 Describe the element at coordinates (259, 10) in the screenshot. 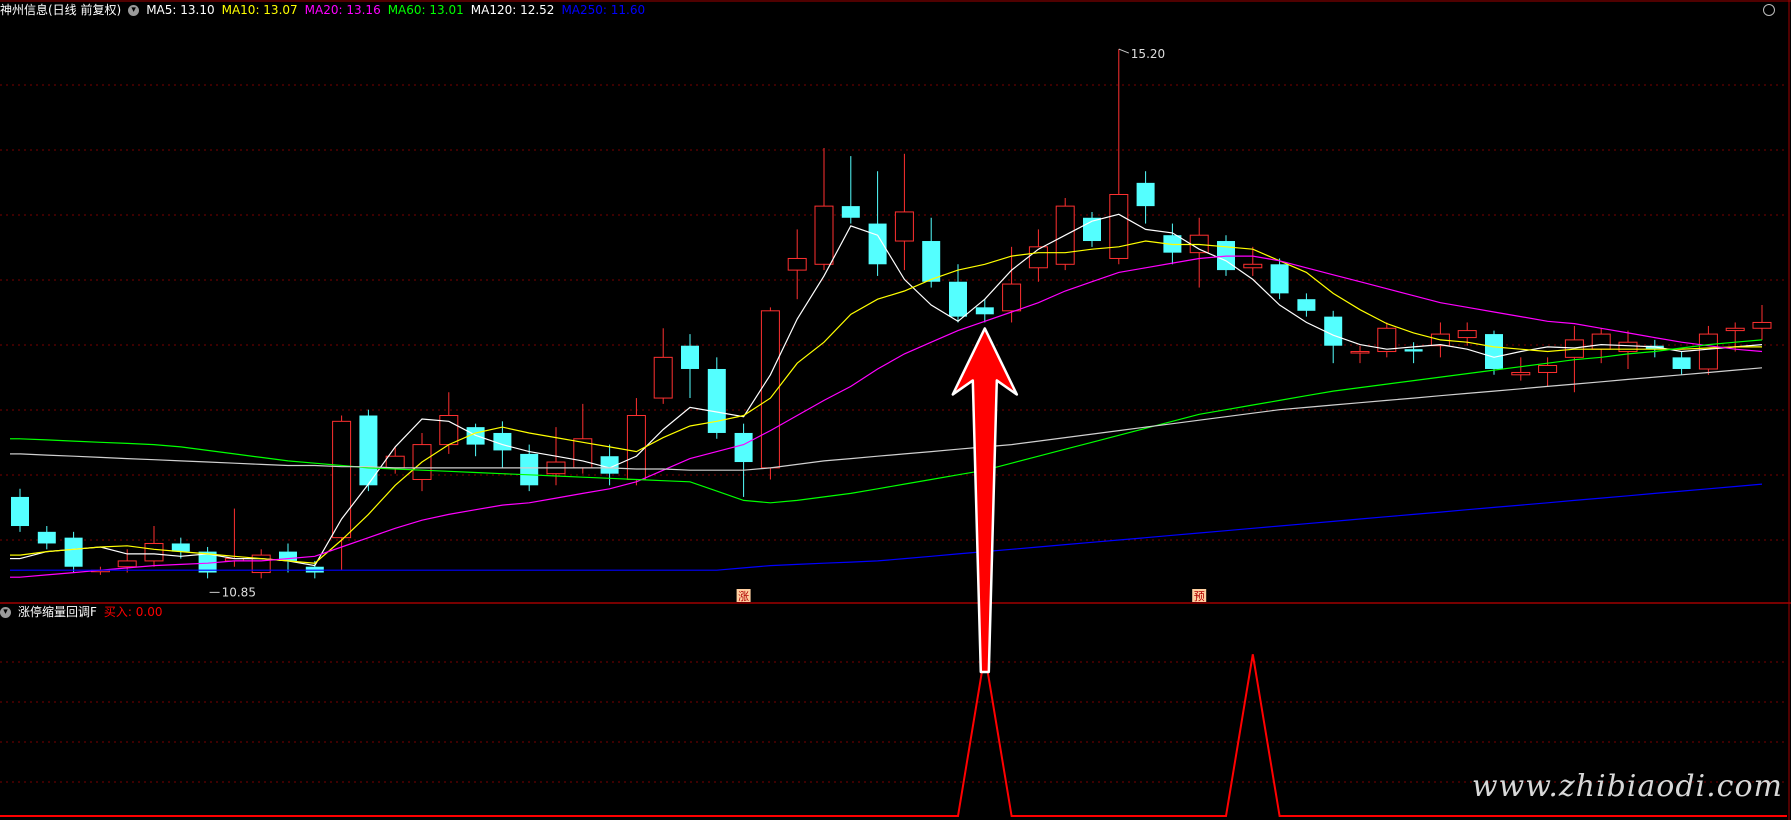

I see `ma10-label: MA10: 13.07` at that location.